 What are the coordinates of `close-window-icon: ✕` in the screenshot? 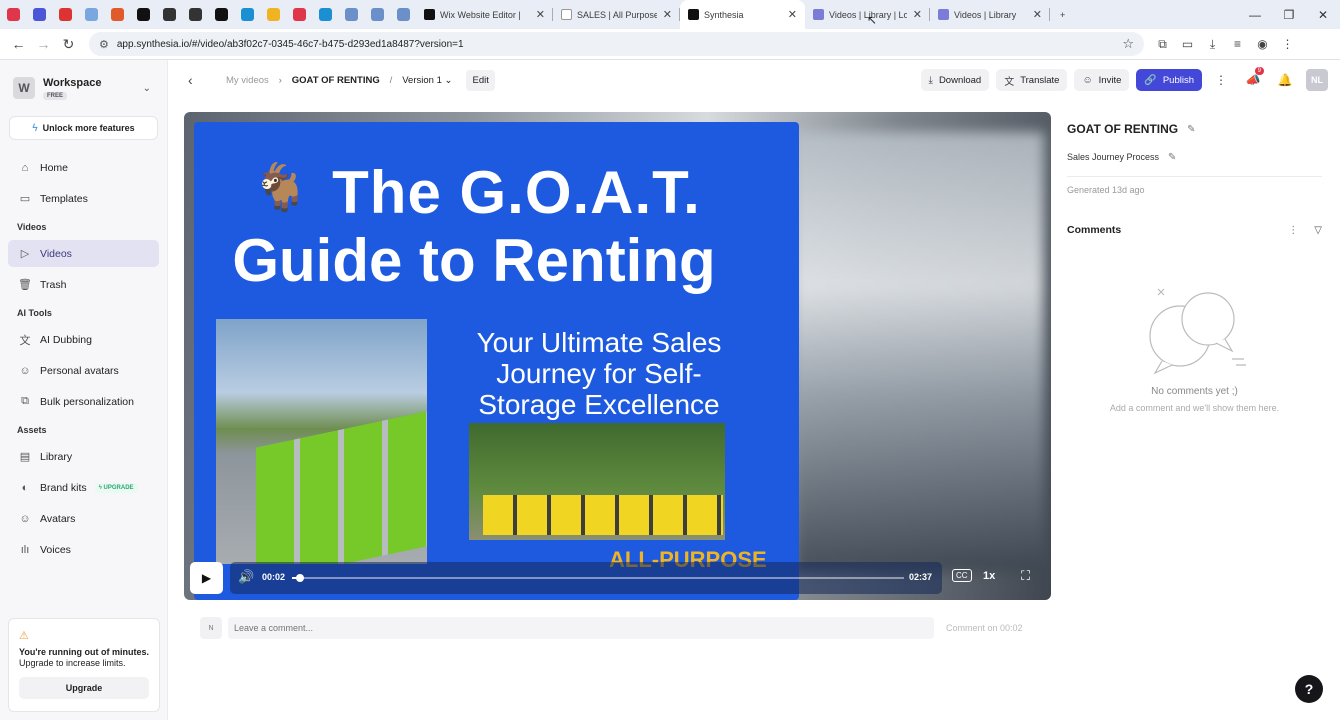 It's located at (1323, 15).